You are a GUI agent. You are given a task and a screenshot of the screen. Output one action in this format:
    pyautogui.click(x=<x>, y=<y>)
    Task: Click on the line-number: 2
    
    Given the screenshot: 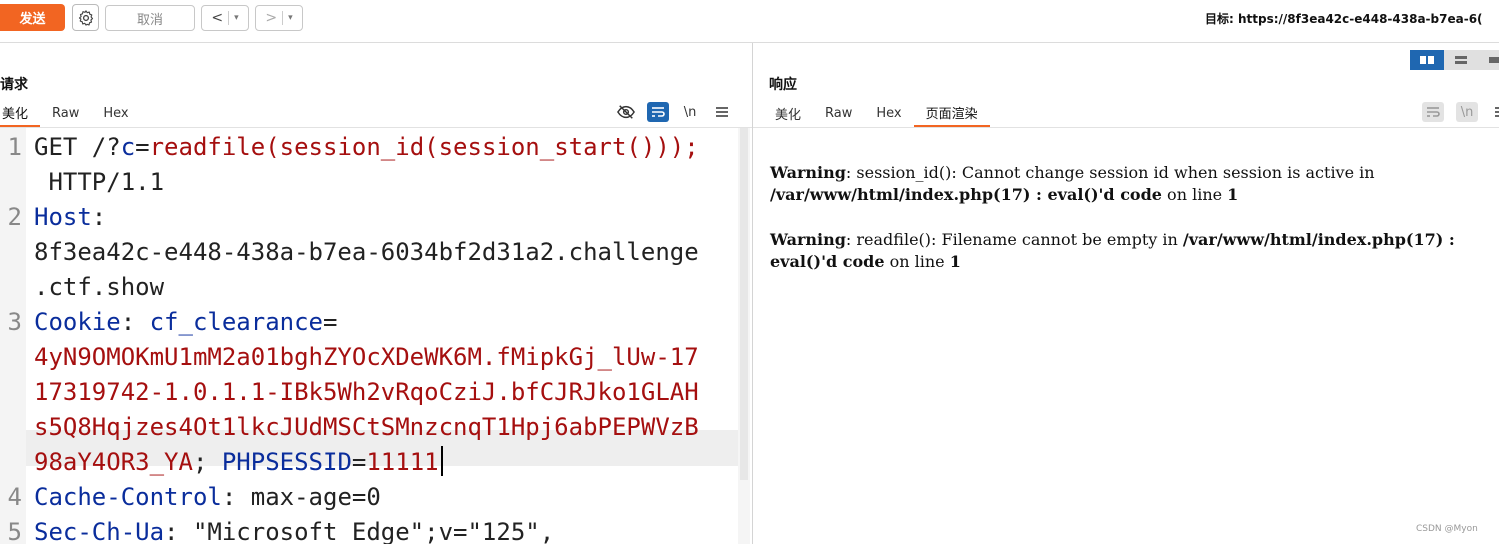 What is the action you would take?
    pyautogui.click(x=14, y=217)
    